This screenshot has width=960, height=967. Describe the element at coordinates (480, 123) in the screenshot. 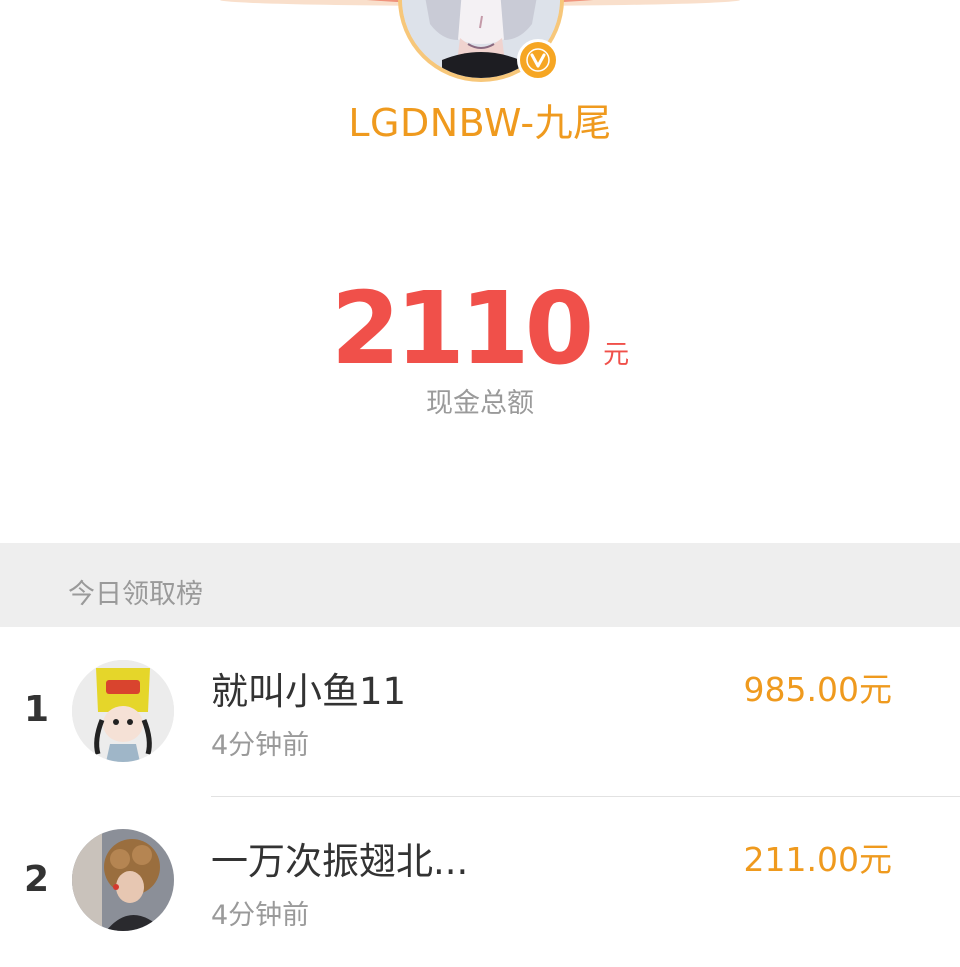

I see `profile-username: LGDNBW-九尾` at that location.